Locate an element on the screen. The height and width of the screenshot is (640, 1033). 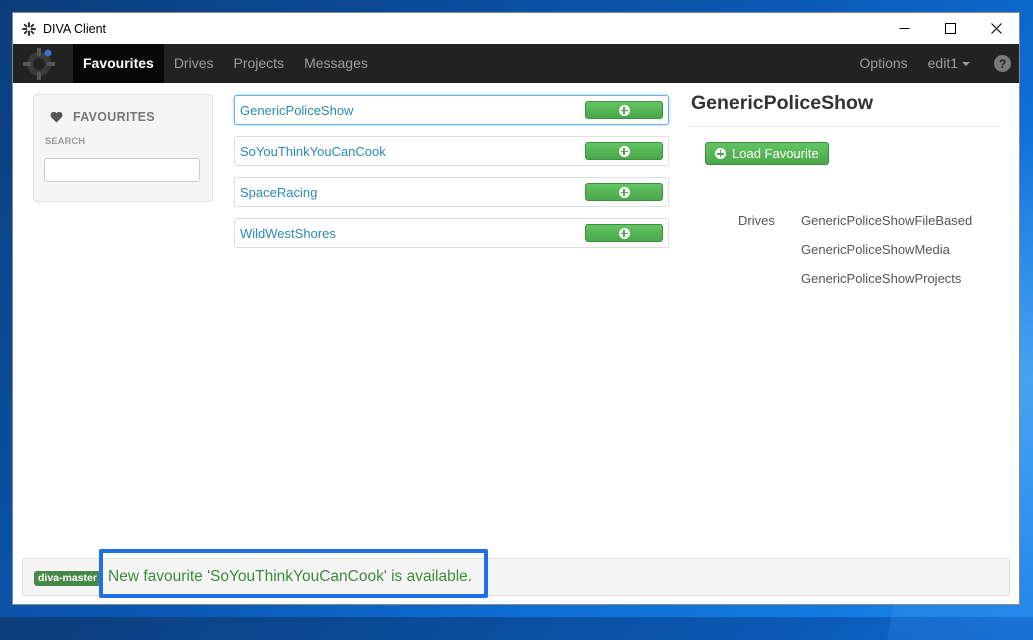
load-favourite-label: Load Favourite is located at coordinates (775, 153).